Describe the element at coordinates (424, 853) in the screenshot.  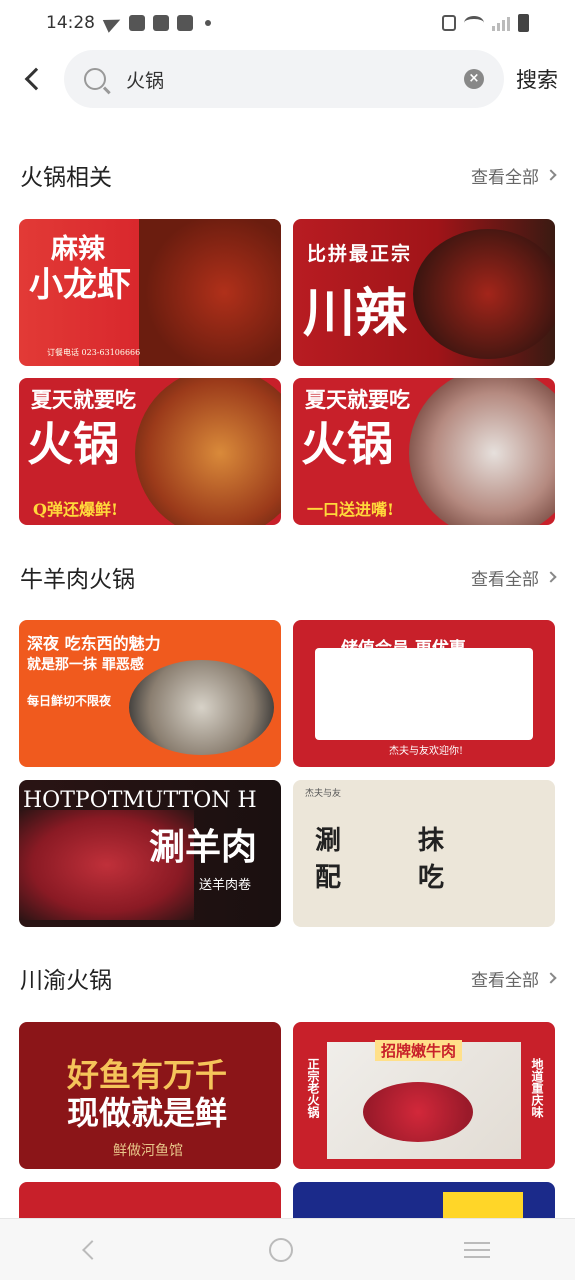
I see `template-card: 杰夫与友 涮 抹 配 吃` at that location.